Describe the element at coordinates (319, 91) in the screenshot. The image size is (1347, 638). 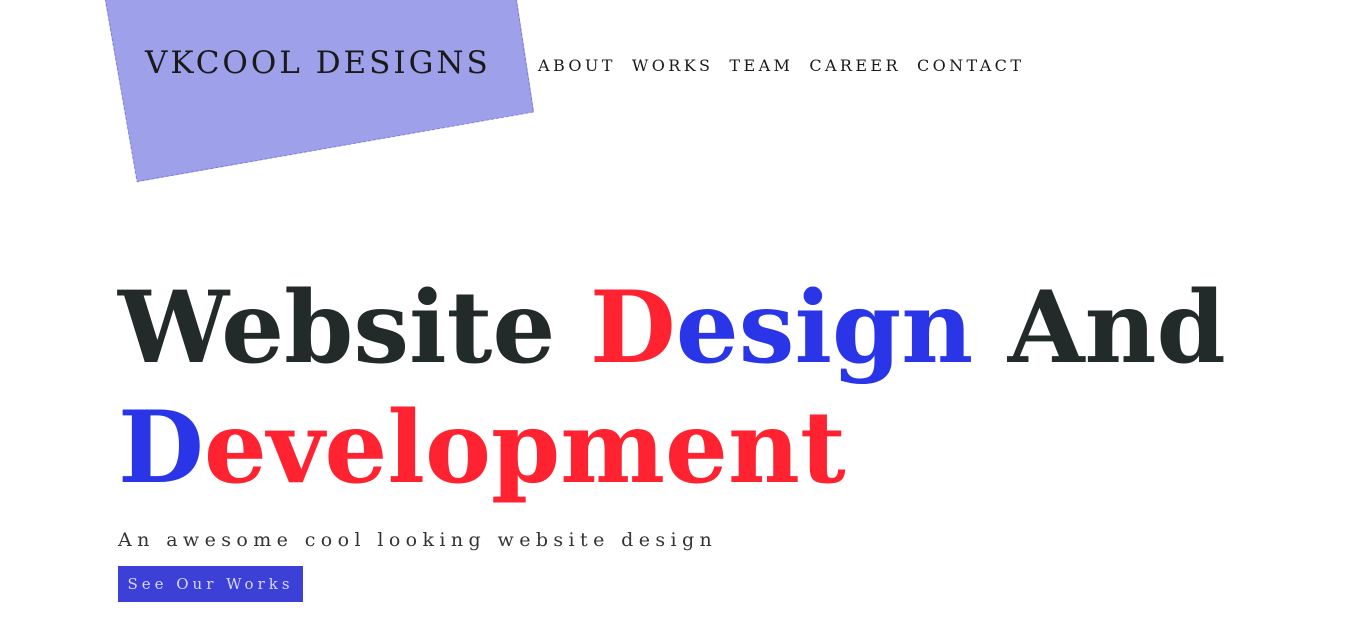
I see `logo-background-plate` at that location.